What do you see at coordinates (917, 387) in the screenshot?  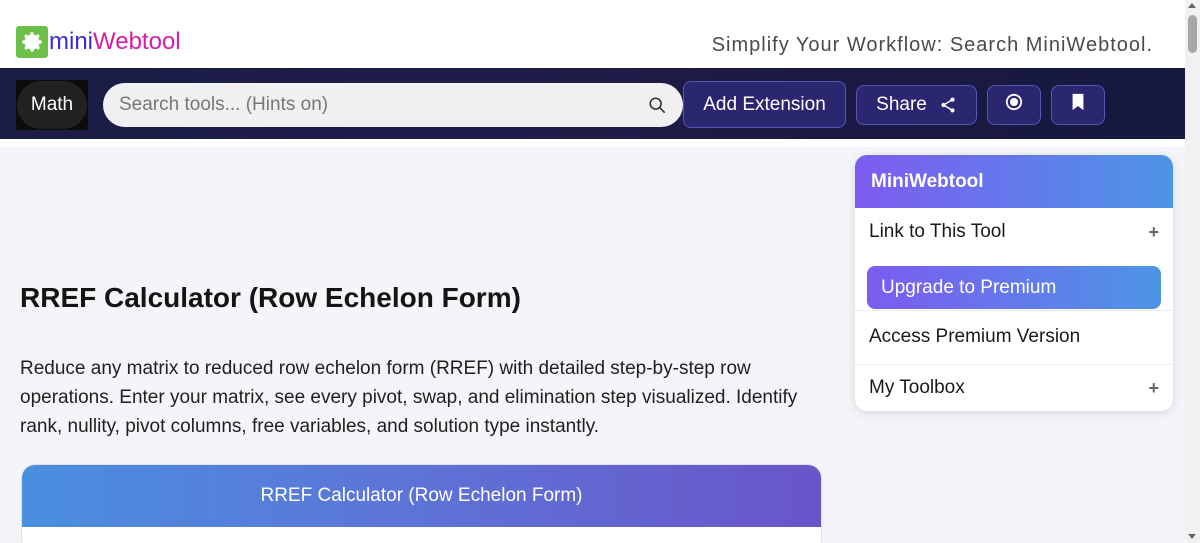 I see `sidebar-item-label: My Toolbox` at bounding box center [917, 387].